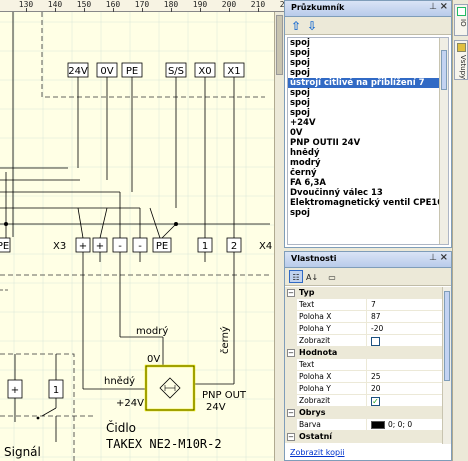 This screenshot has width=468, height=461. Describe the element at coordinates (162, 245) in the screenshot. I see `x3-terminal: PE` at that location.